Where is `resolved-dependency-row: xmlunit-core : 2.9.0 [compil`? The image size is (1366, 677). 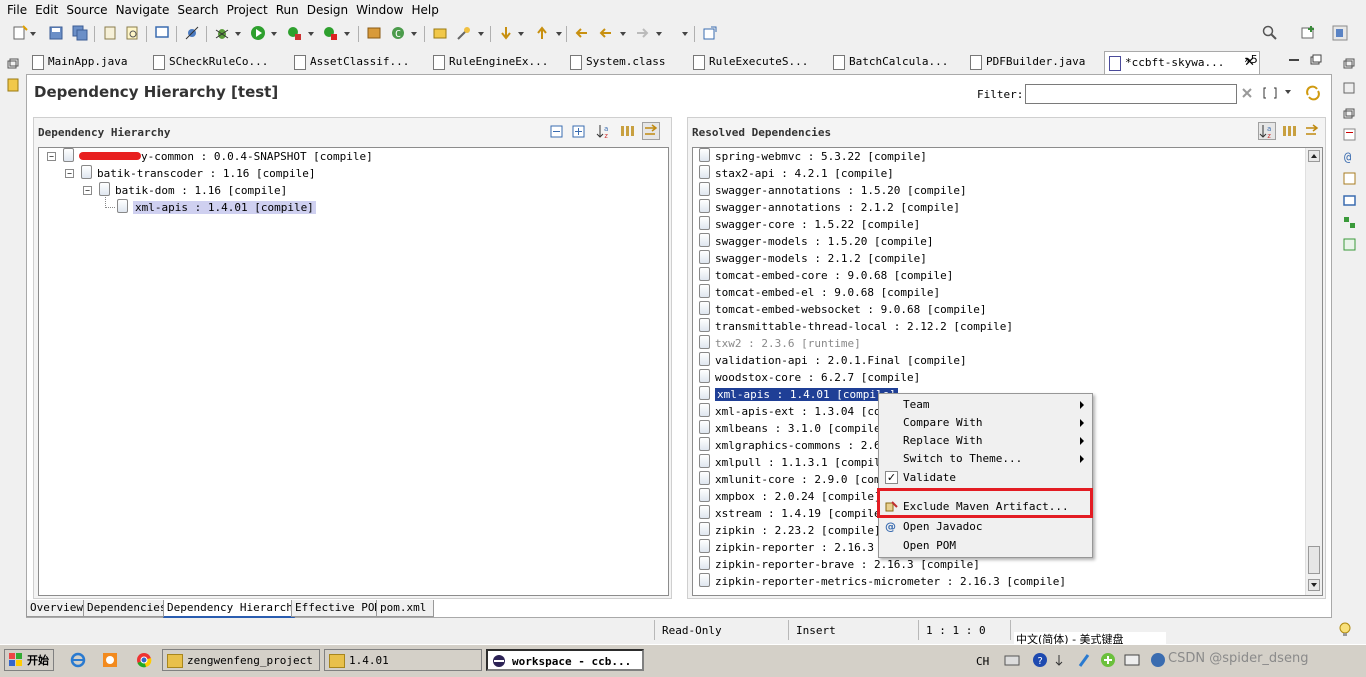
resolved-dependency-row: xmlunit-core : 2.9.0 [compil is located at coordinates (799, 479).